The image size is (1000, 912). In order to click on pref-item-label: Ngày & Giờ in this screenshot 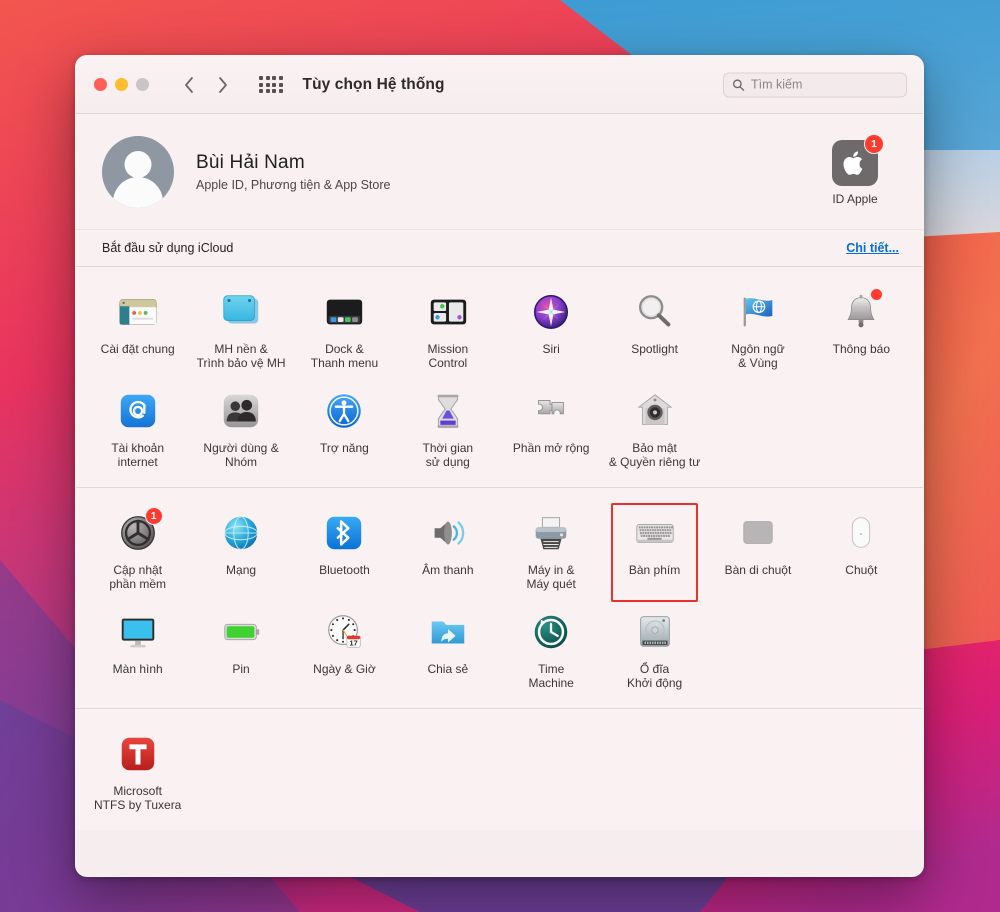, I will do `click(344, 669)`.